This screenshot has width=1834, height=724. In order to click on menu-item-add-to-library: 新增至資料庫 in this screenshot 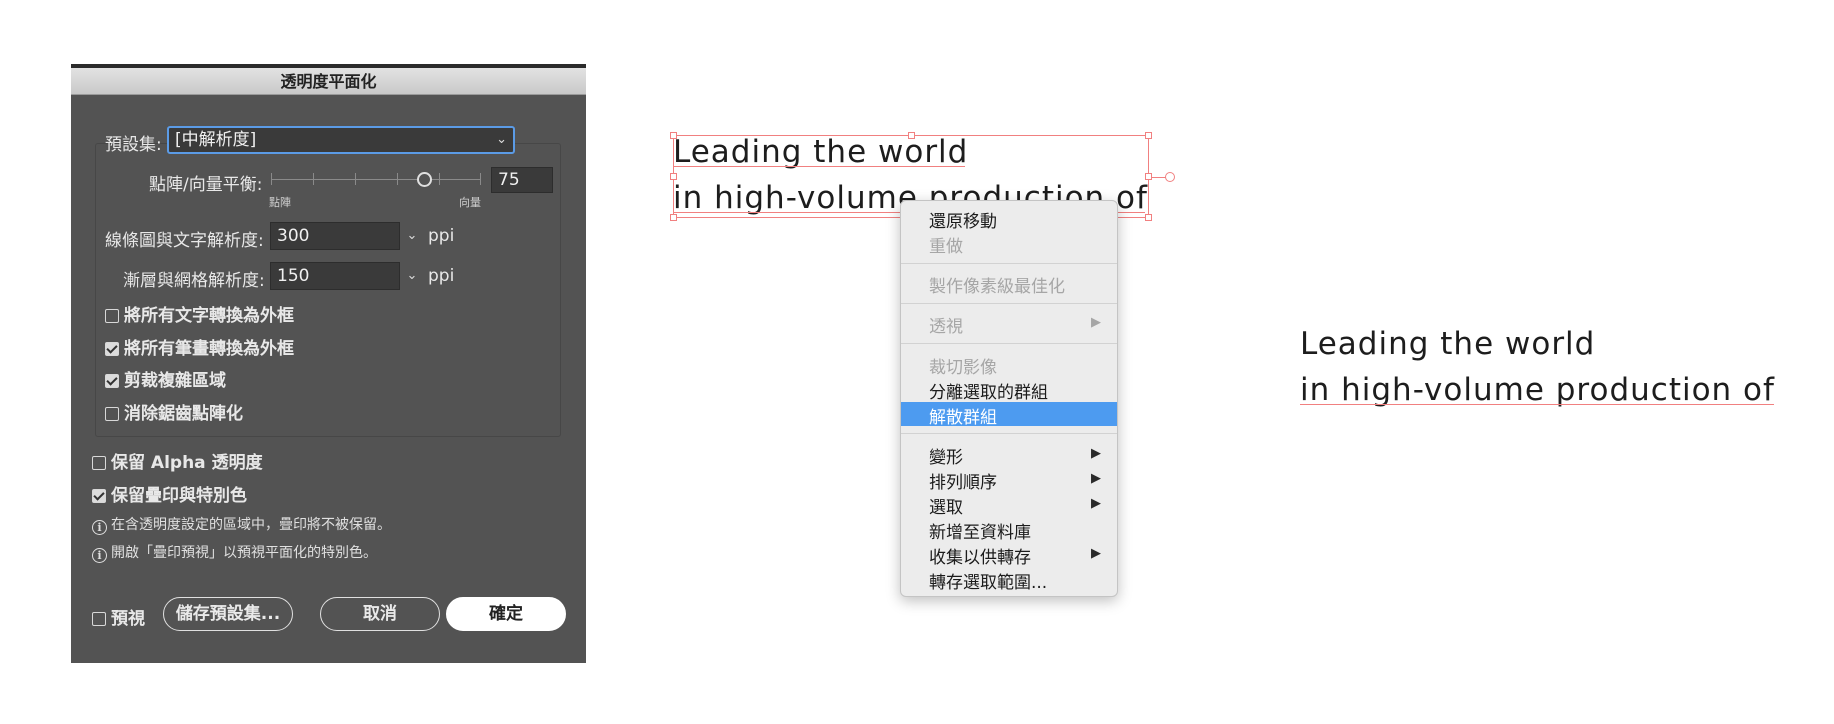, I will do `click(980, 530)`.